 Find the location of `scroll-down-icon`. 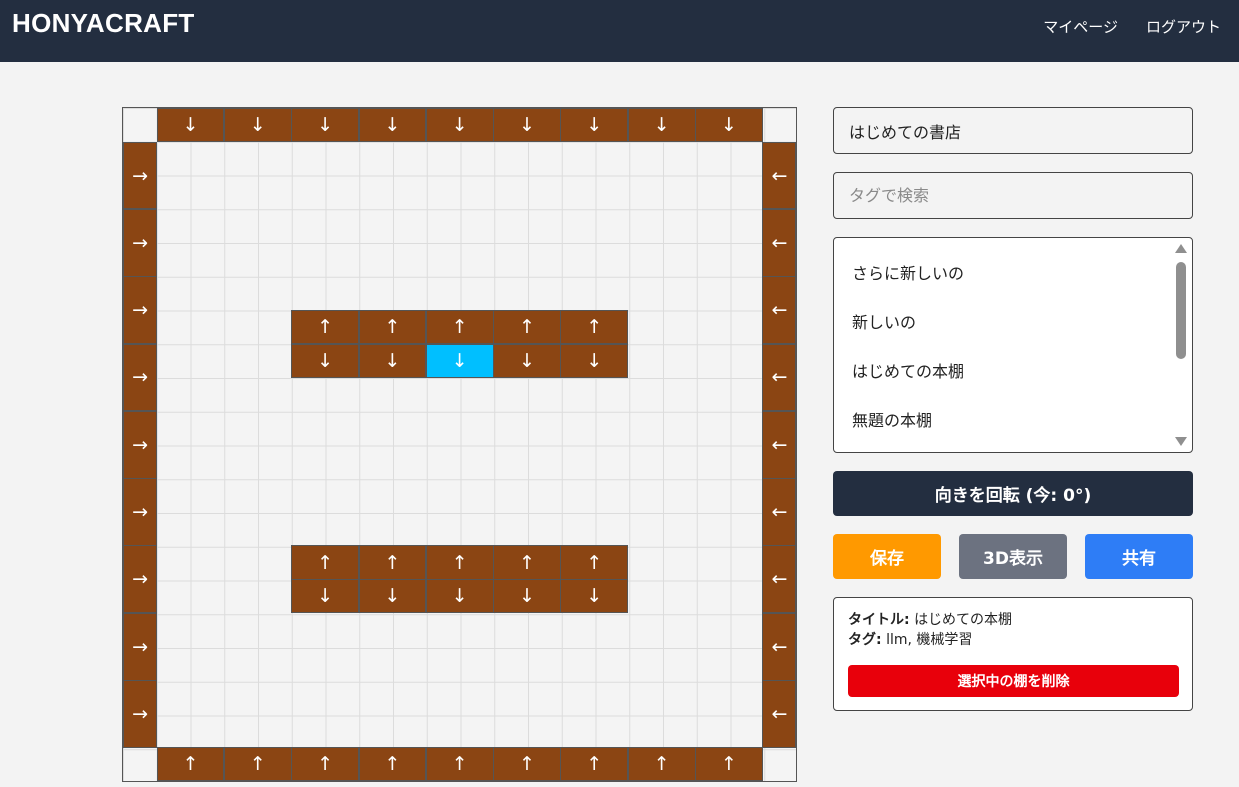

scroll-down-icon is located at coordinates (1181, 441).